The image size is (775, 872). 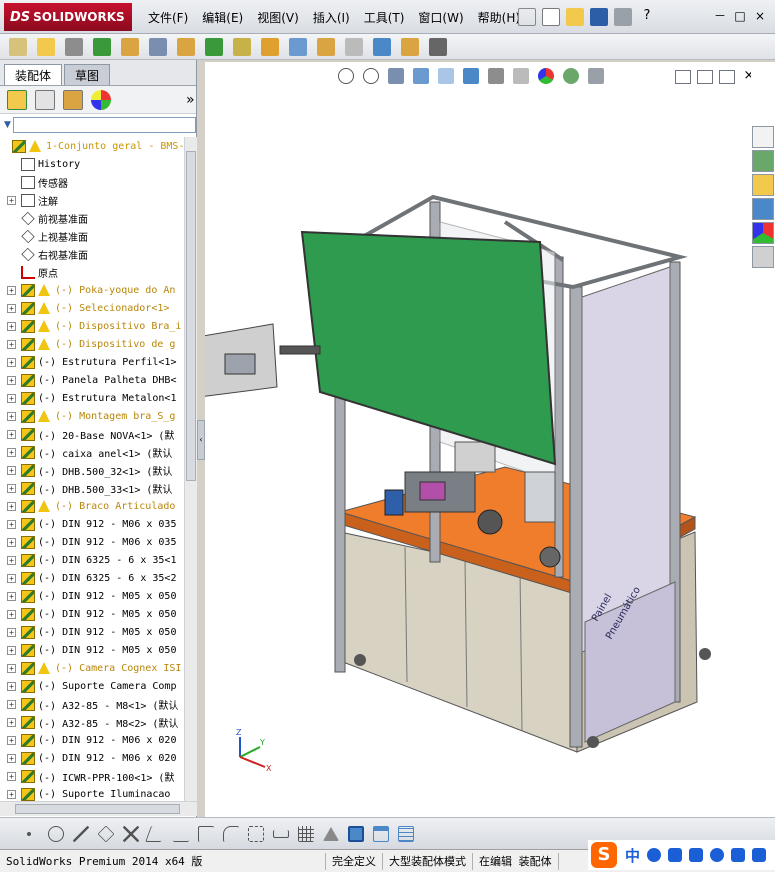 I want to click on new-motion-study-icon, so click(x=270, y=46).